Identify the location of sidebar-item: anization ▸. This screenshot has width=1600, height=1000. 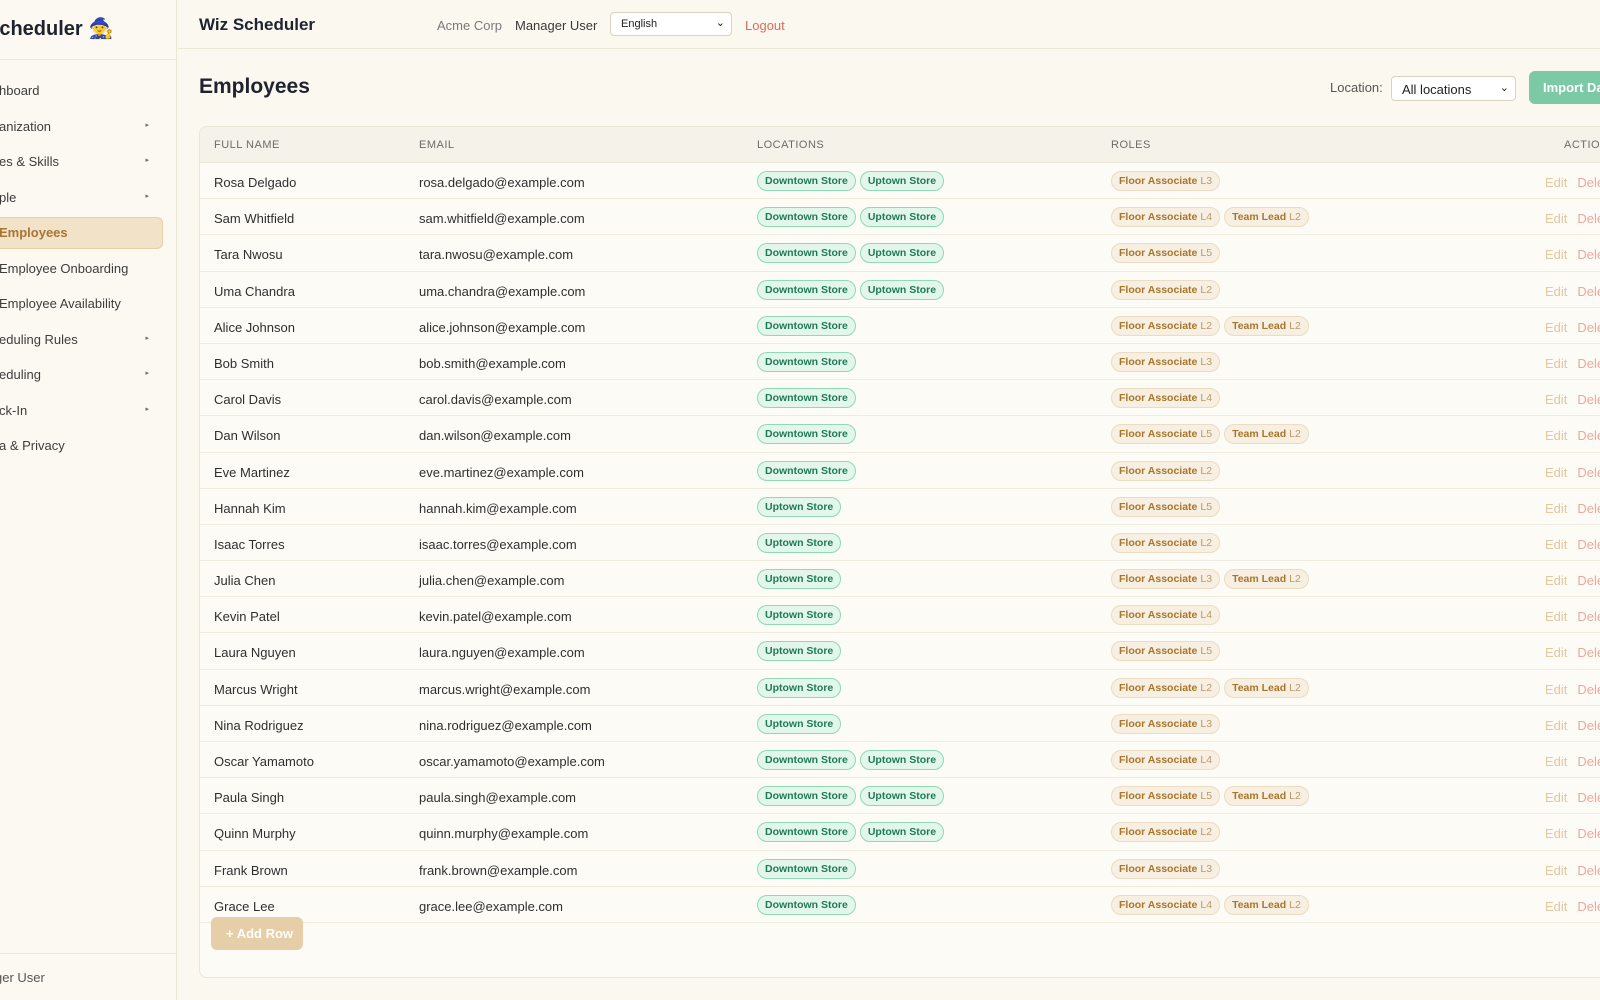
(88, 127).